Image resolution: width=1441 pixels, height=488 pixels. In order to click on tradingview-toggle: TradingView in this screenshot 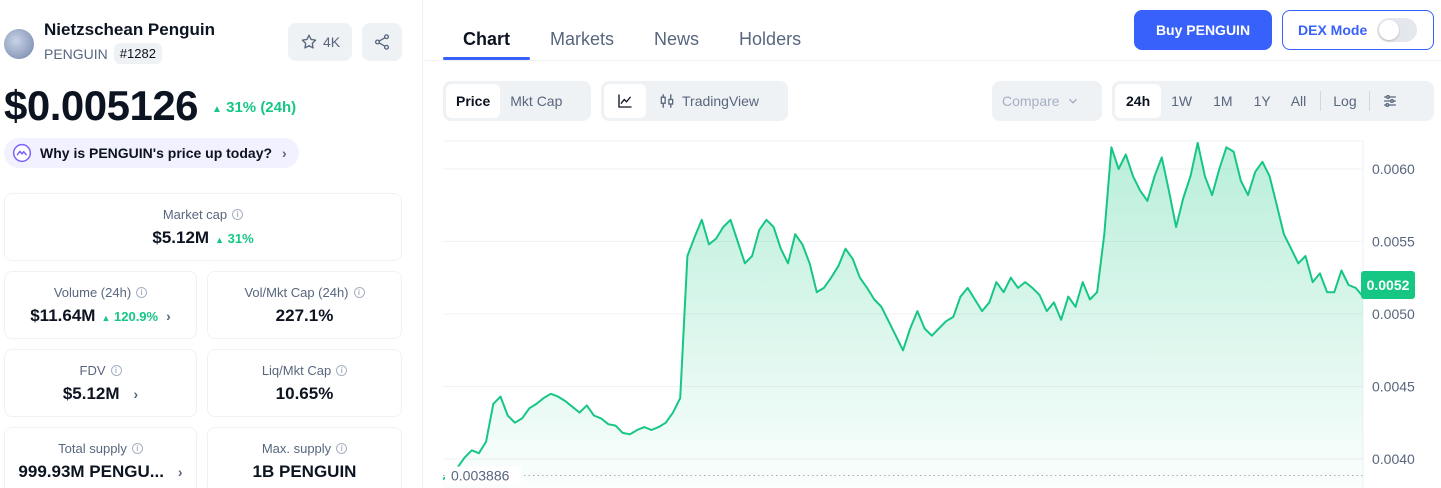, I will do `click(707, 101)`.